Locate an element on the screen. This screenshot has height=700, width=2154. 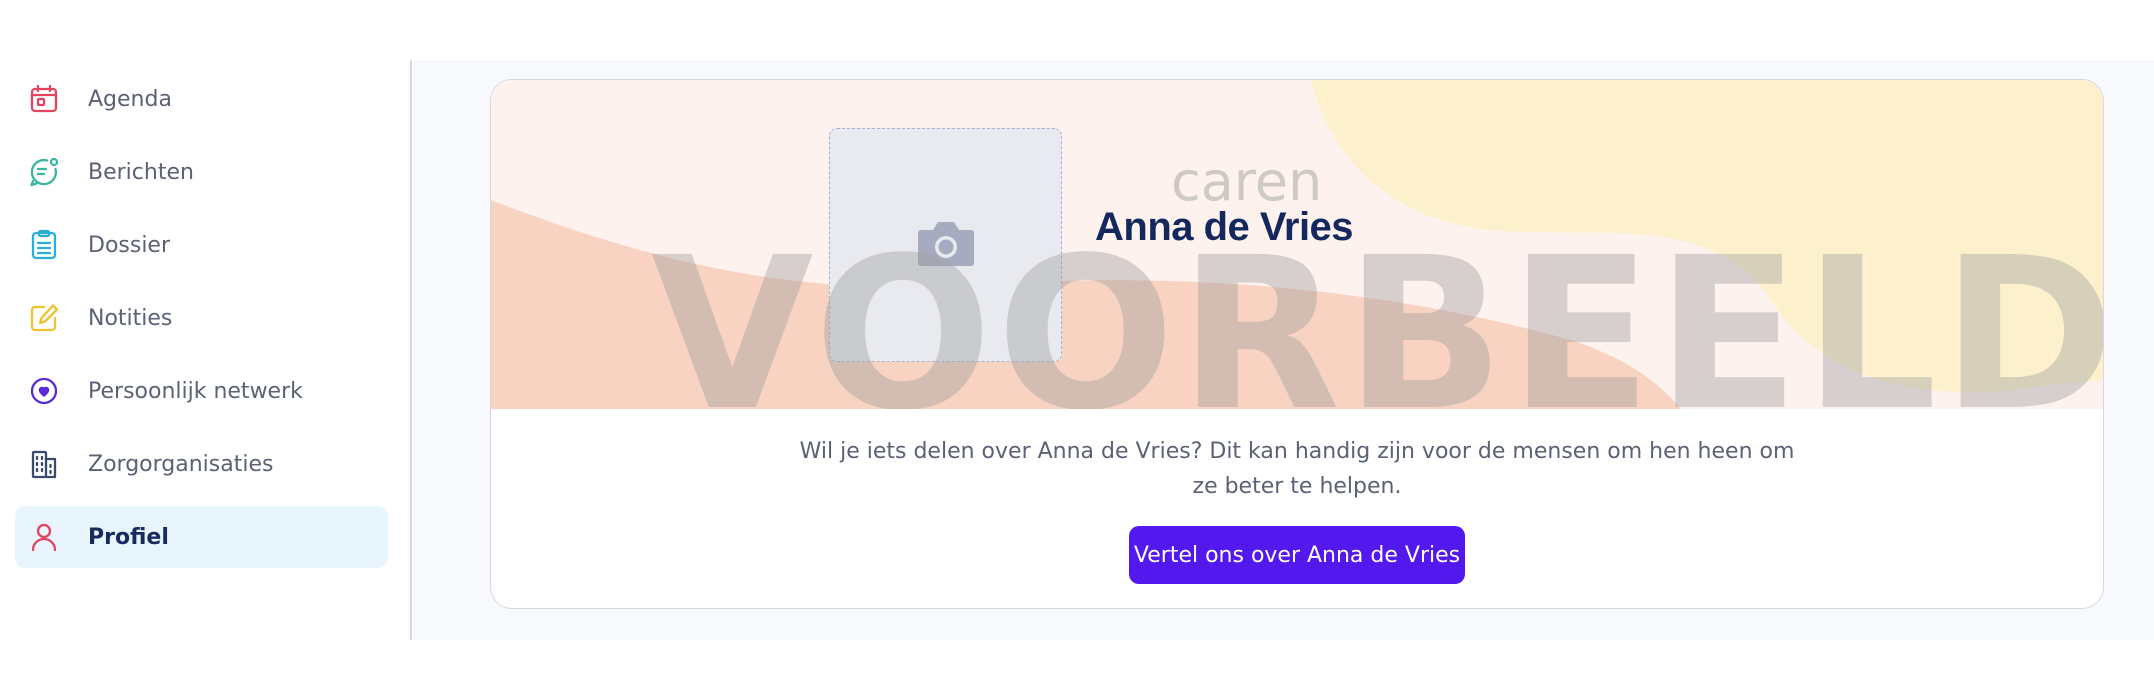
camera-icon is located at coordinates (946, 245).